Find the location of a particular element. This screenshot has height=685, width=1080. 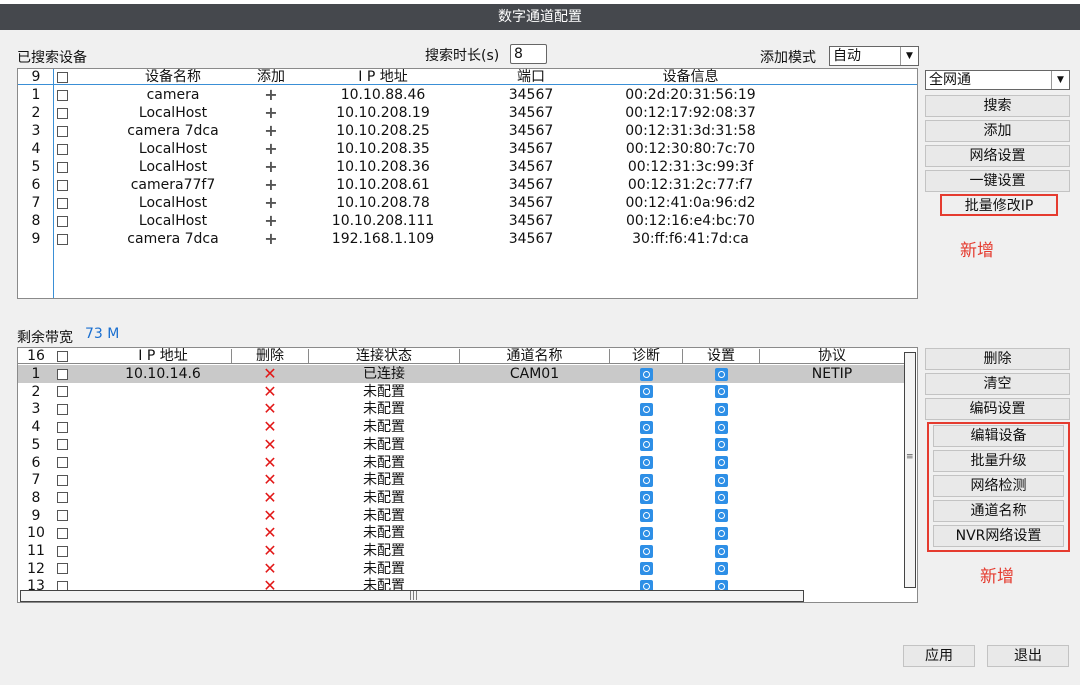

horizontal-scrollbar: ||| is located at coordinates (412, 596).